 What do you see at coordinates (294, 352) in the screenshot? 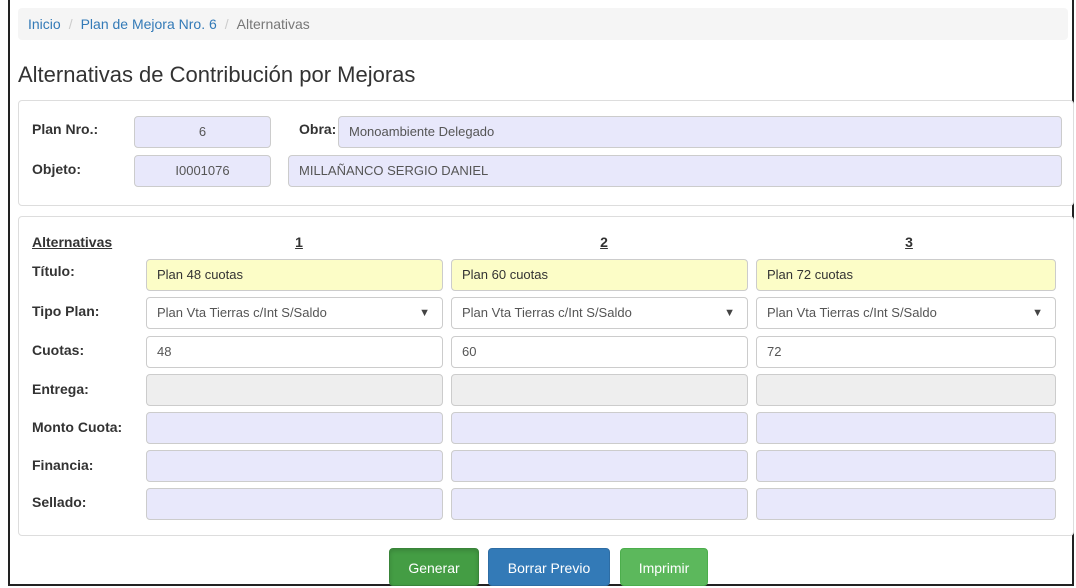
I see `cuotas-input-1: 48` at bounding box center [294, 352].